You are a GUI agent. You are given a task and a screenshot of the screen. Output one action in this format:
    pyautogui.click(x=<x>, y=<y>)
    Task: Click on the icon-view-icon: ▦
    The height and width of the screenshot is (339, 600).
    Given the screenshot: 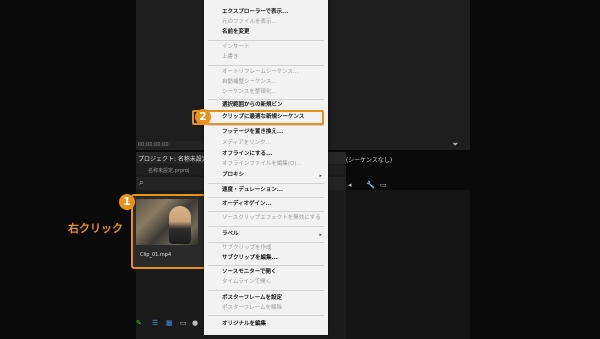 What is the action you would take?
    pyautogui.click(x=169, y=323)
    